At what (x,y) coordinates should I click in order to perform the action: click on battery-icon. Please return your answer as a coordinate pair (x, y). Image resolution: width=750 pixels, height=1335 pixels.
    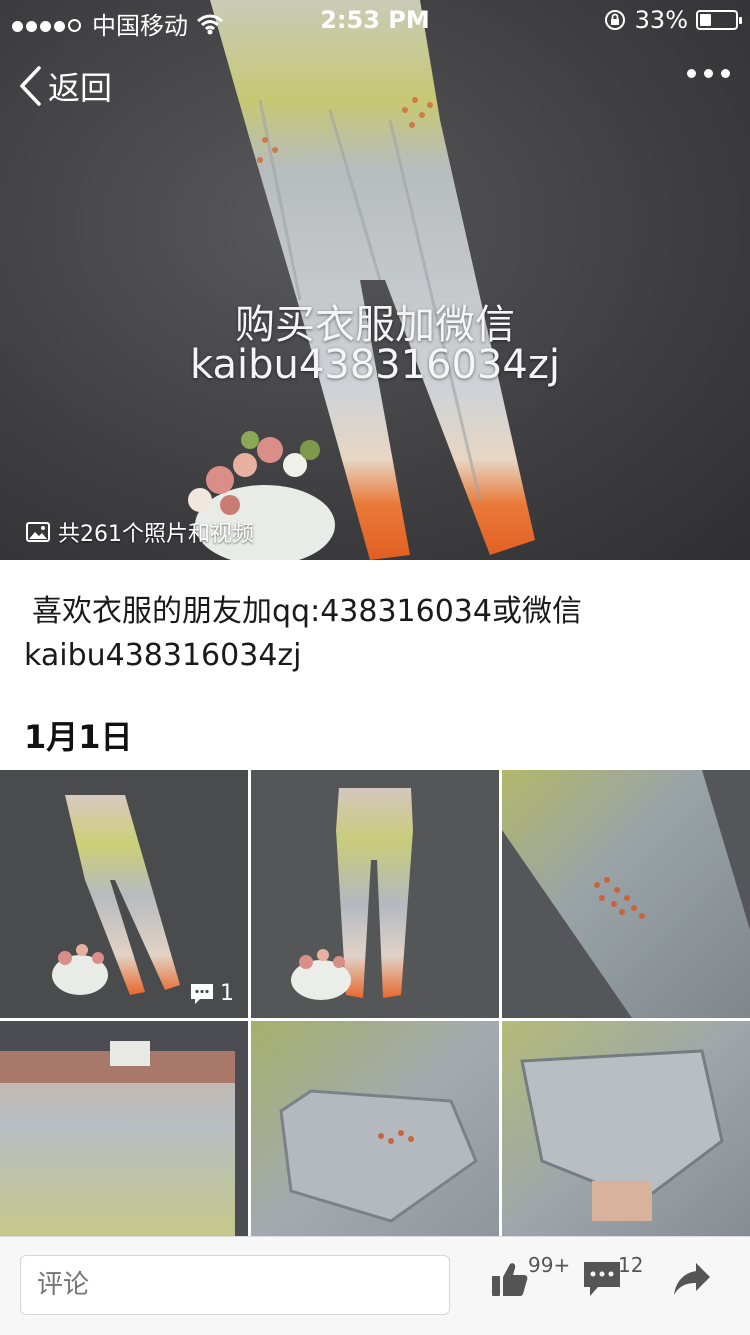
    Looking at the image, I should click on (719, 20).